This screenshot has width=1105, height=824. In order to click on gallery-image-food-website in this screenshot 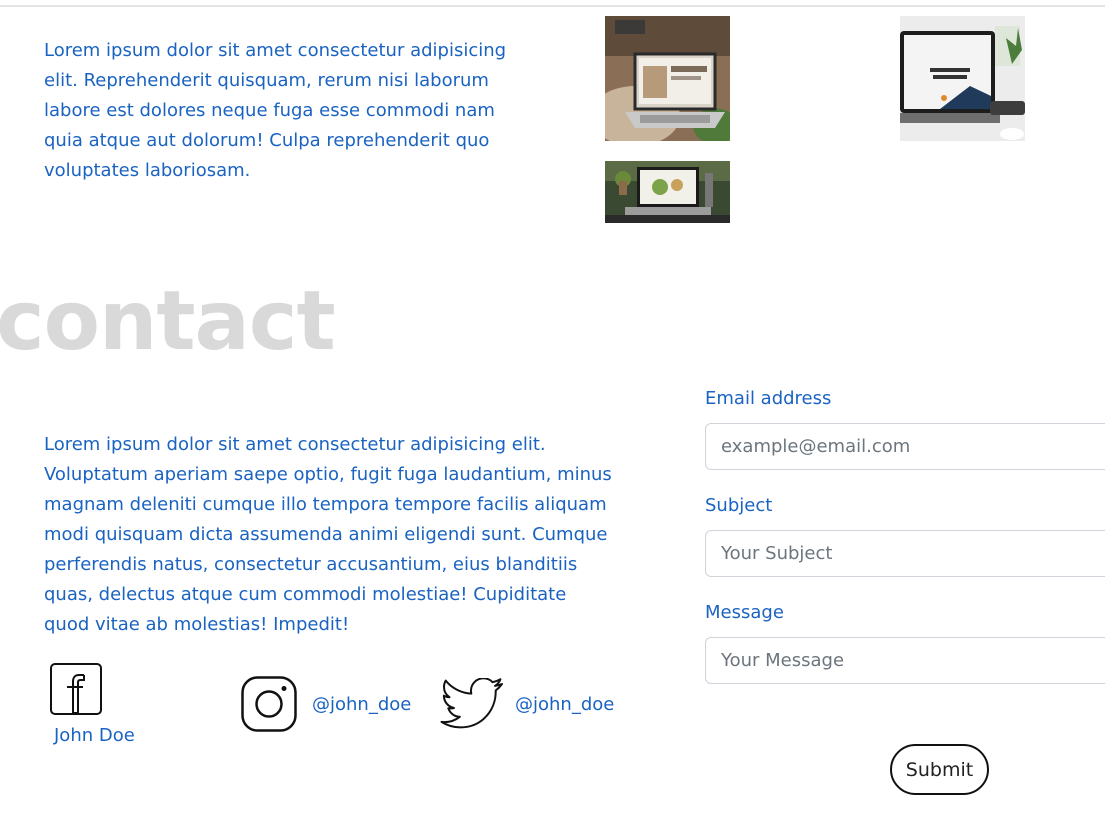, I will do `click(667, 192)`.